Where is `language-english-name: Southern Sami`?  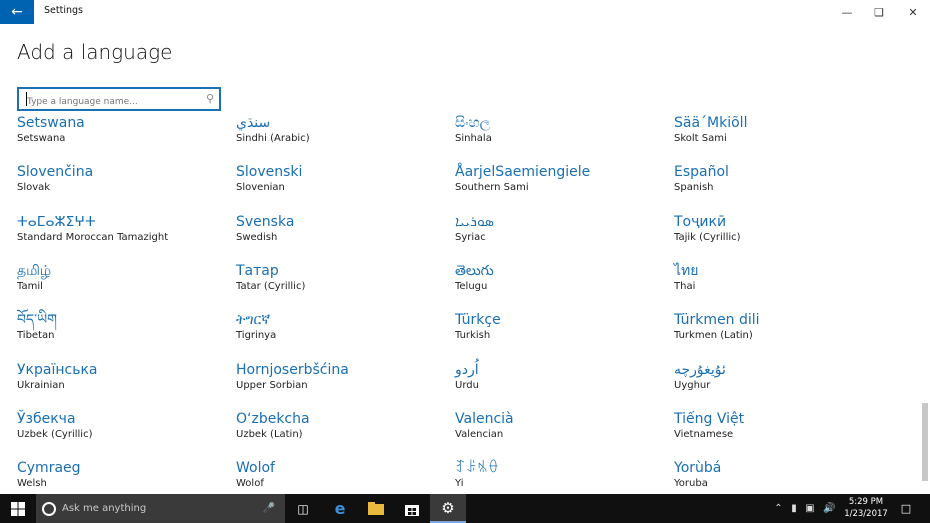 language-english-name: Southern Sami is located at coordinates (492, 188).